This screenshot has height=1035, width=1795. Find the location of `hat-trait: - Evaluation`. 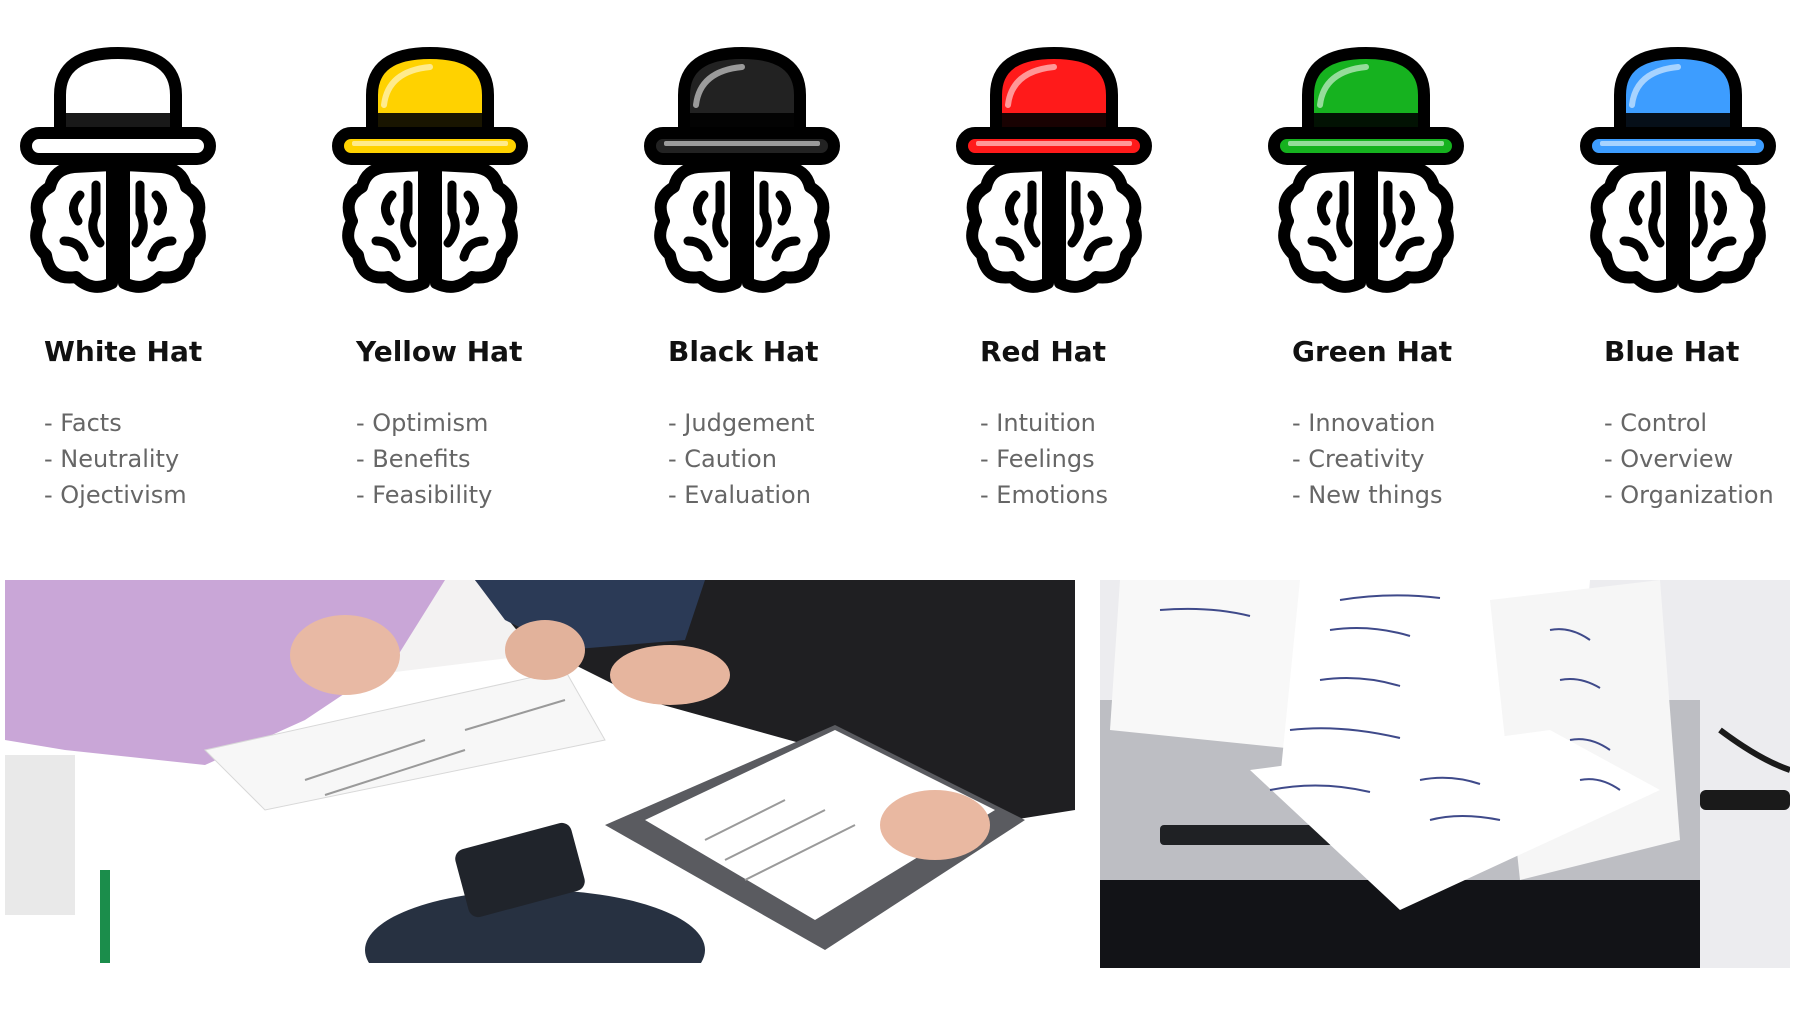

hat-trait: - Evaluation is located at coordinates (739, 495).